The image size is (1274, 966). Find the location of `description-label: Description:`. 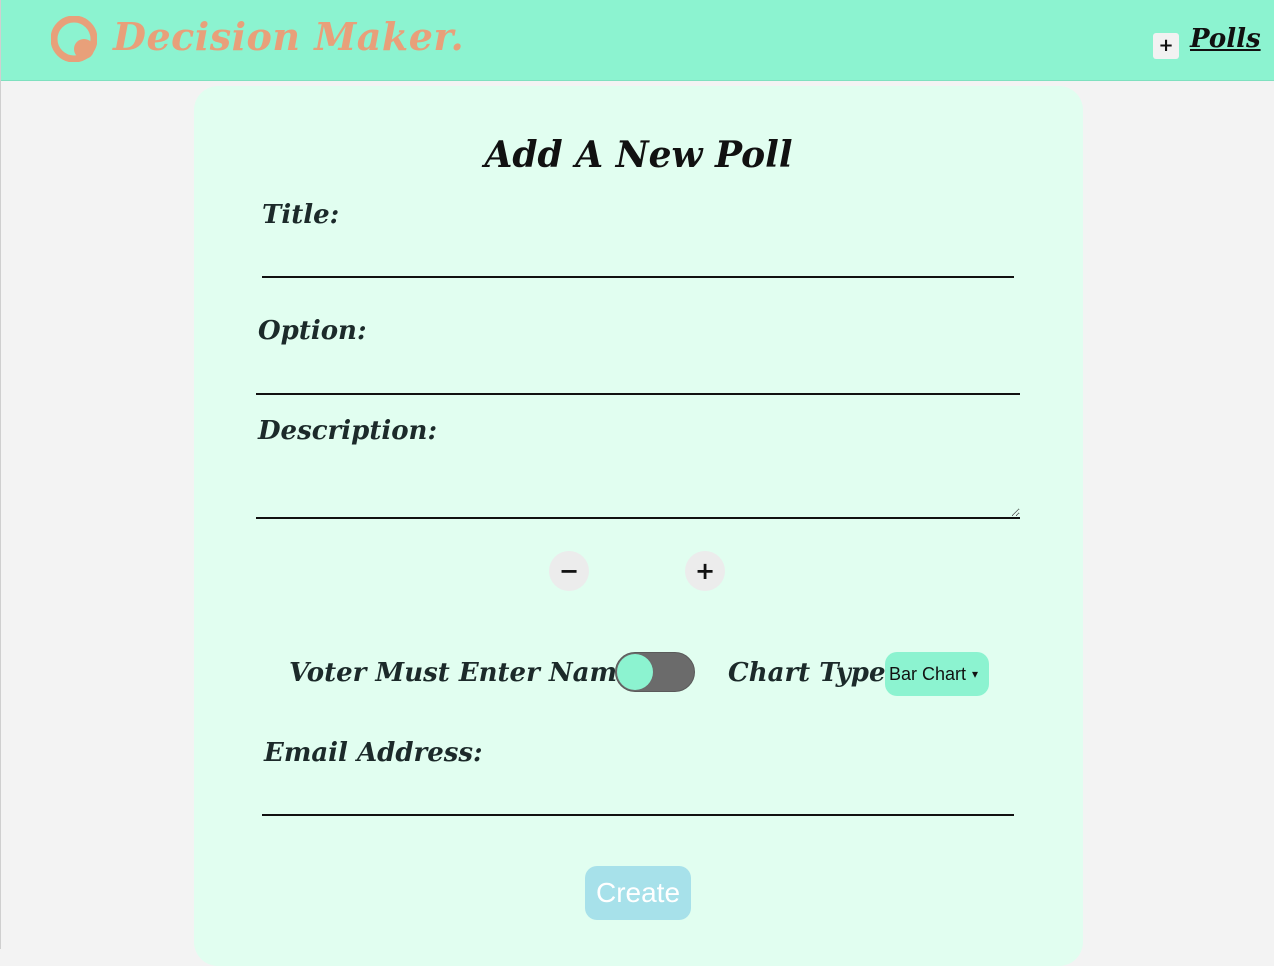

description-label: Description: is located at coordinates (348, 431).